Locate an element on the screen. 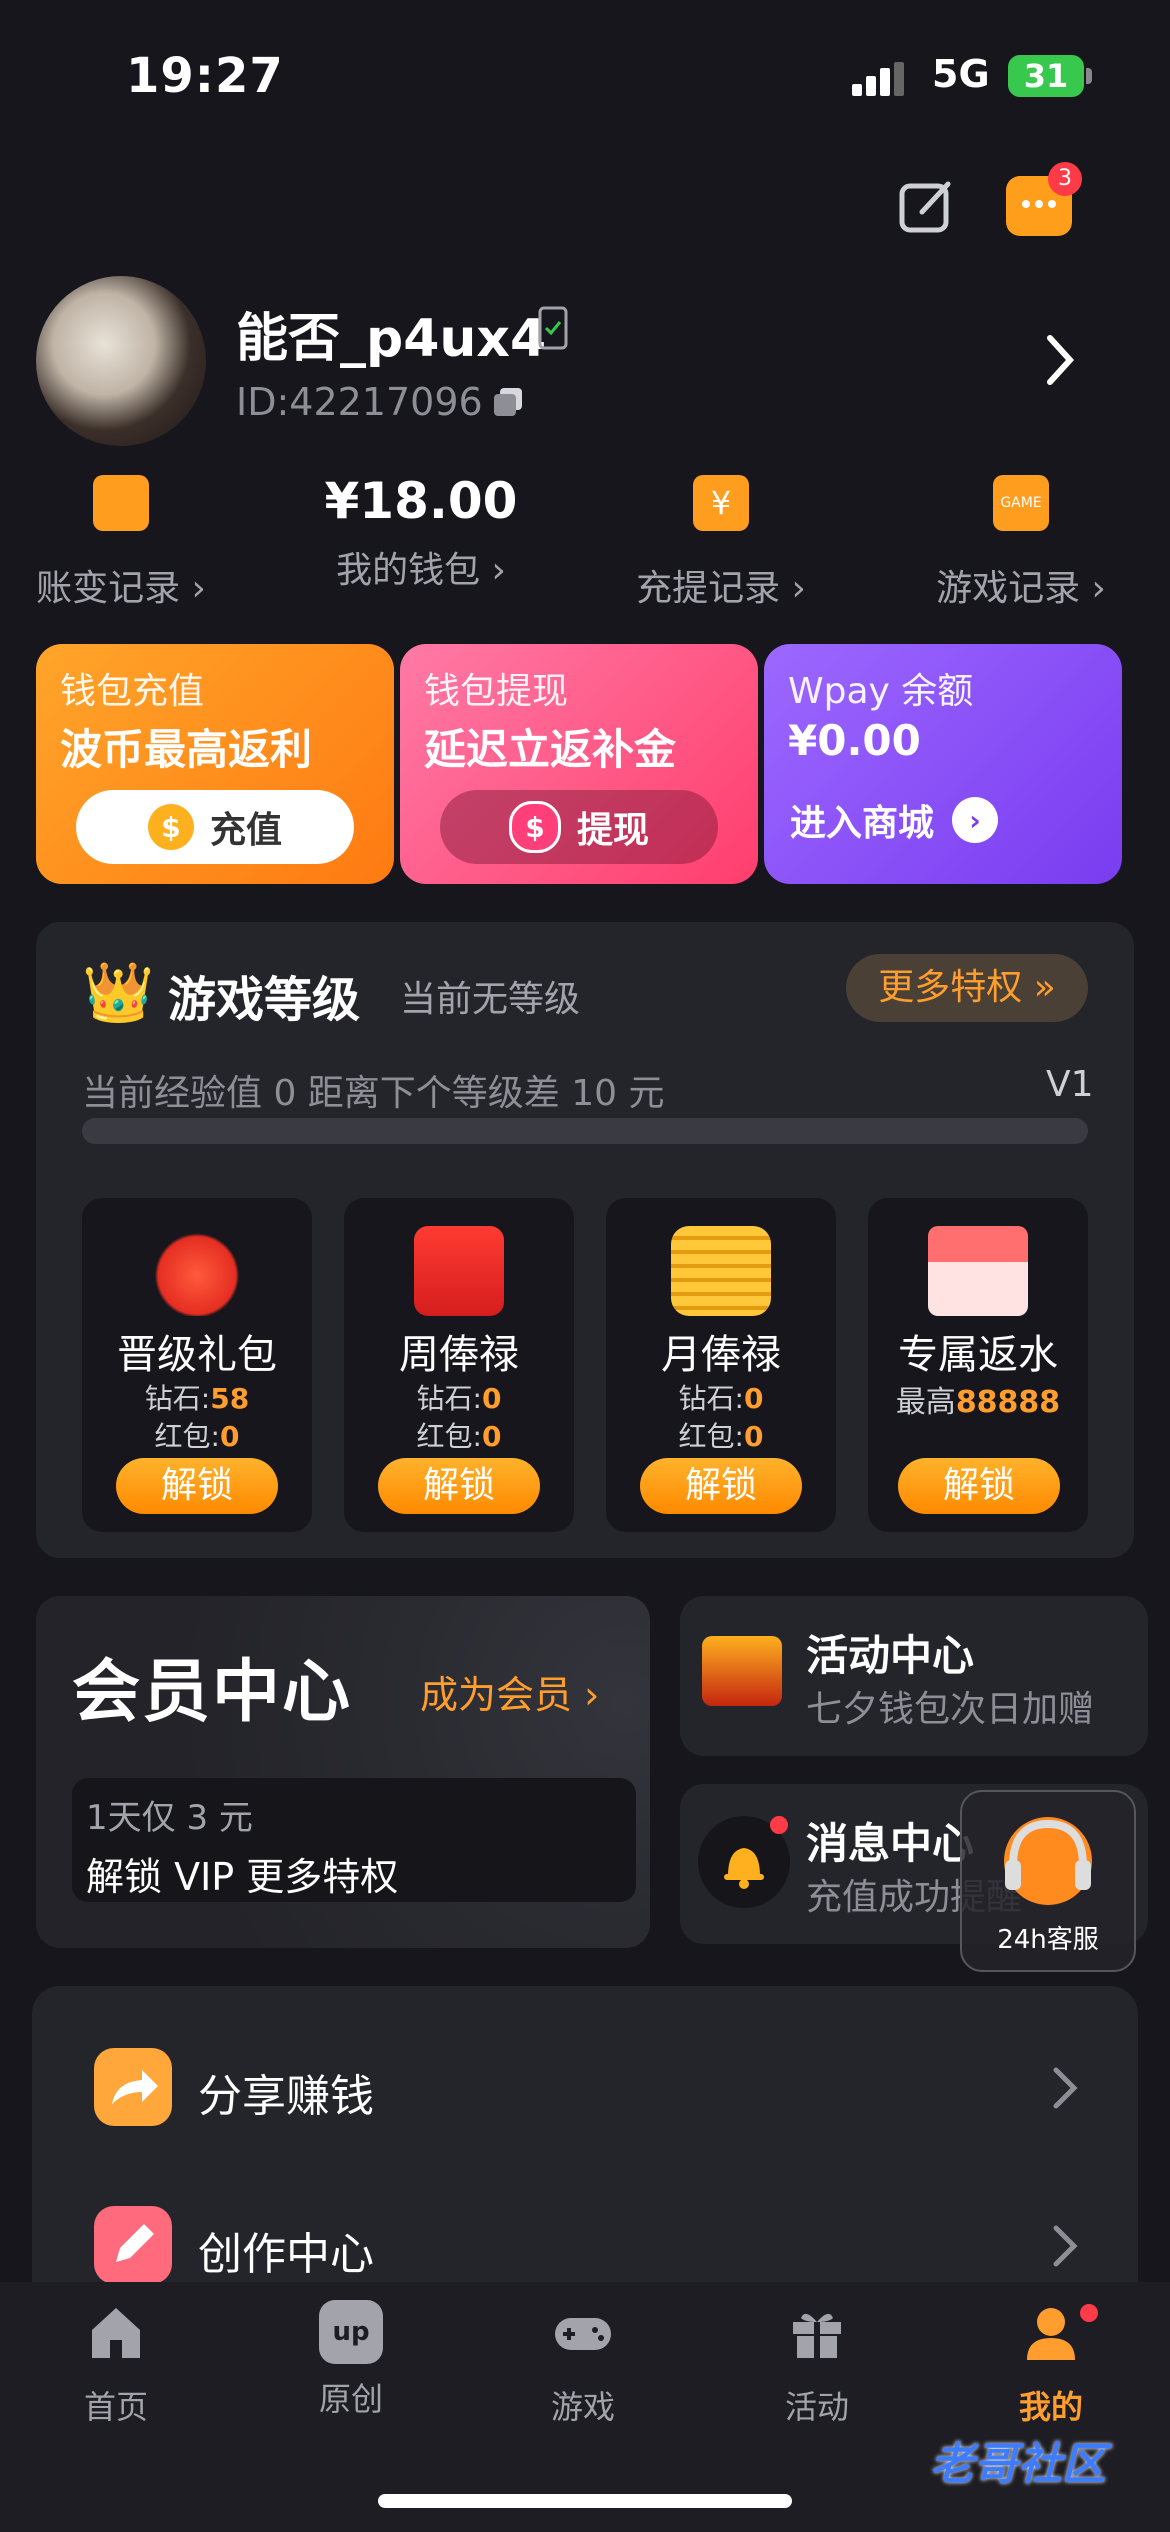 The height and width of the screenshot is (2532, 1170). up-icon: up is located at coordinates (351, 2332).